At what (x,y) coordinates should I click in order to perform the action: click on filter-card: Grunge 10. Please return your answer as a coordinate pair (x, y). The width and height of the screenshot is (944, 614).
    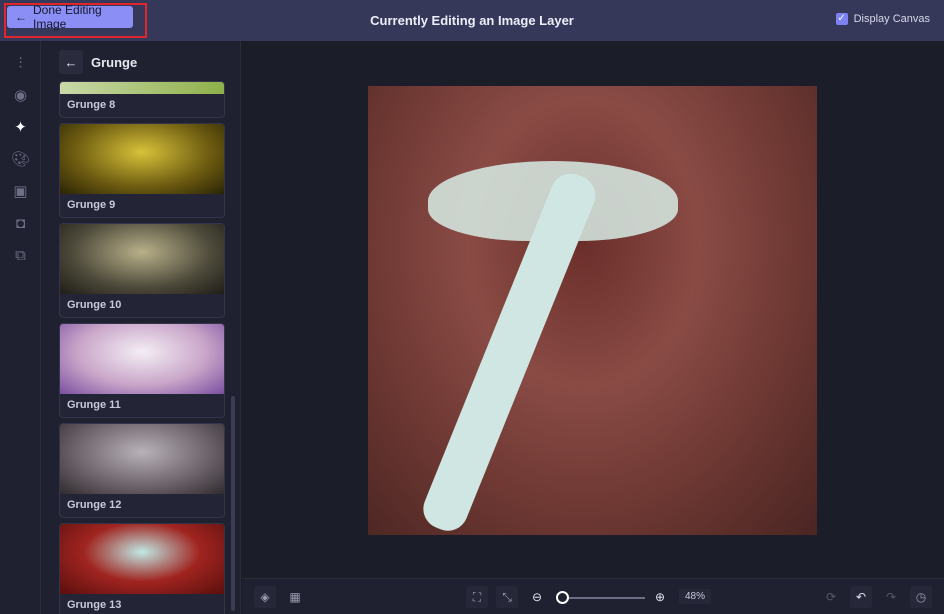
    Looking at the image, I should click on (142, 270).